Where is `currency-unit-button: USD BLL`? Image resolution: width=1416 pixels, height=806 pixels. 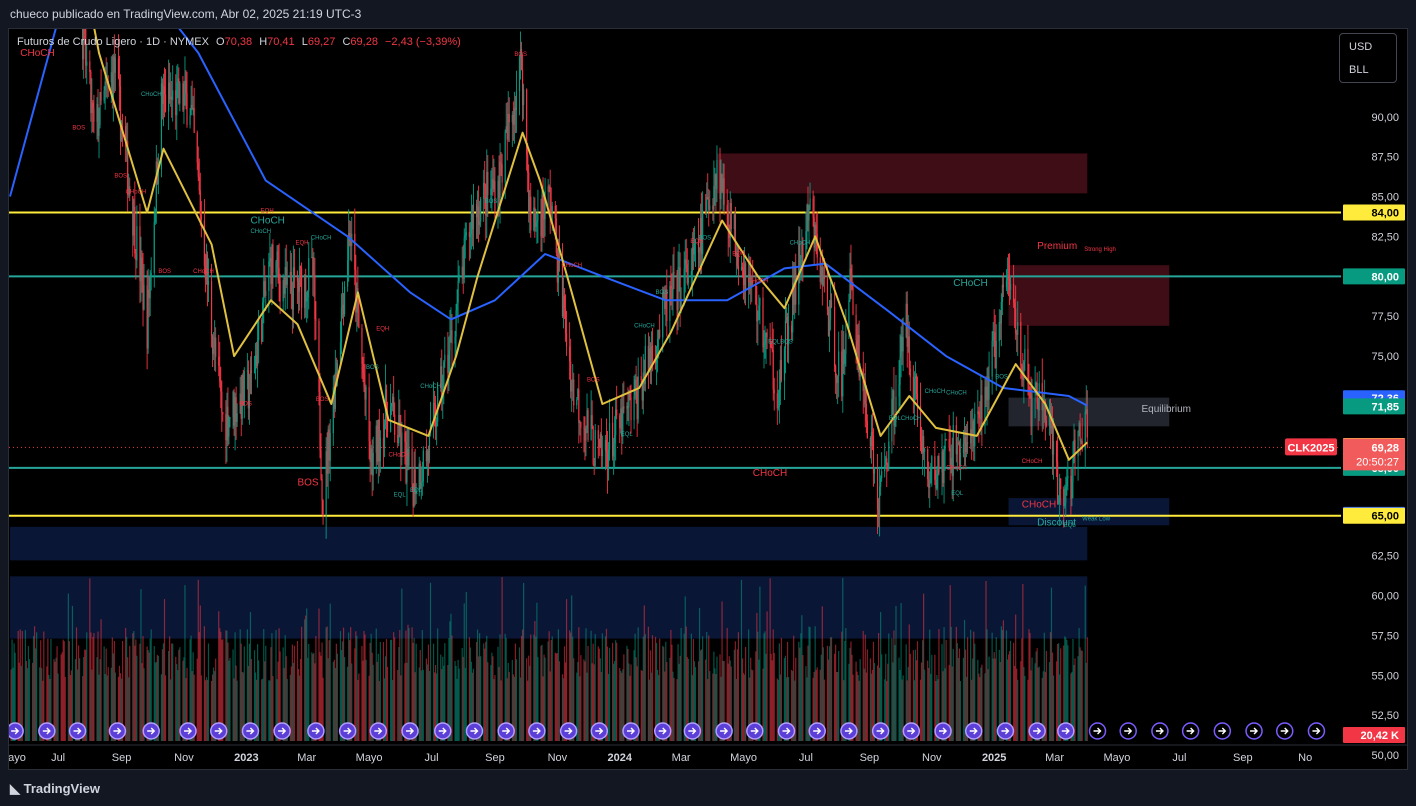
currency-unit-button: USD BLL is located at coordinates (1368, 58).